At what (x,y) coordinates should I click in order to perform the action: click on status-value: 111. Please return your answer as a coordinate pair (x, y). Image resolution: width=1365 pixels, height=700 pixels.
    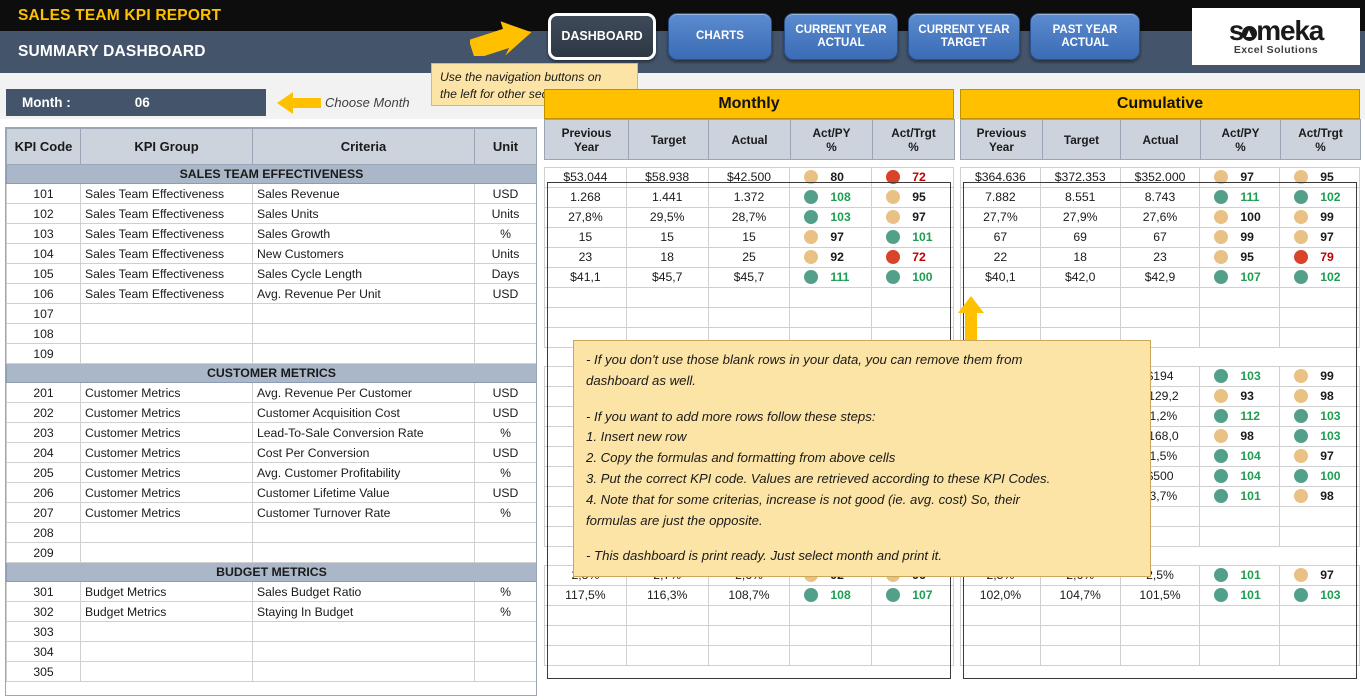
    Looking at the image, I should click on (840, 277).